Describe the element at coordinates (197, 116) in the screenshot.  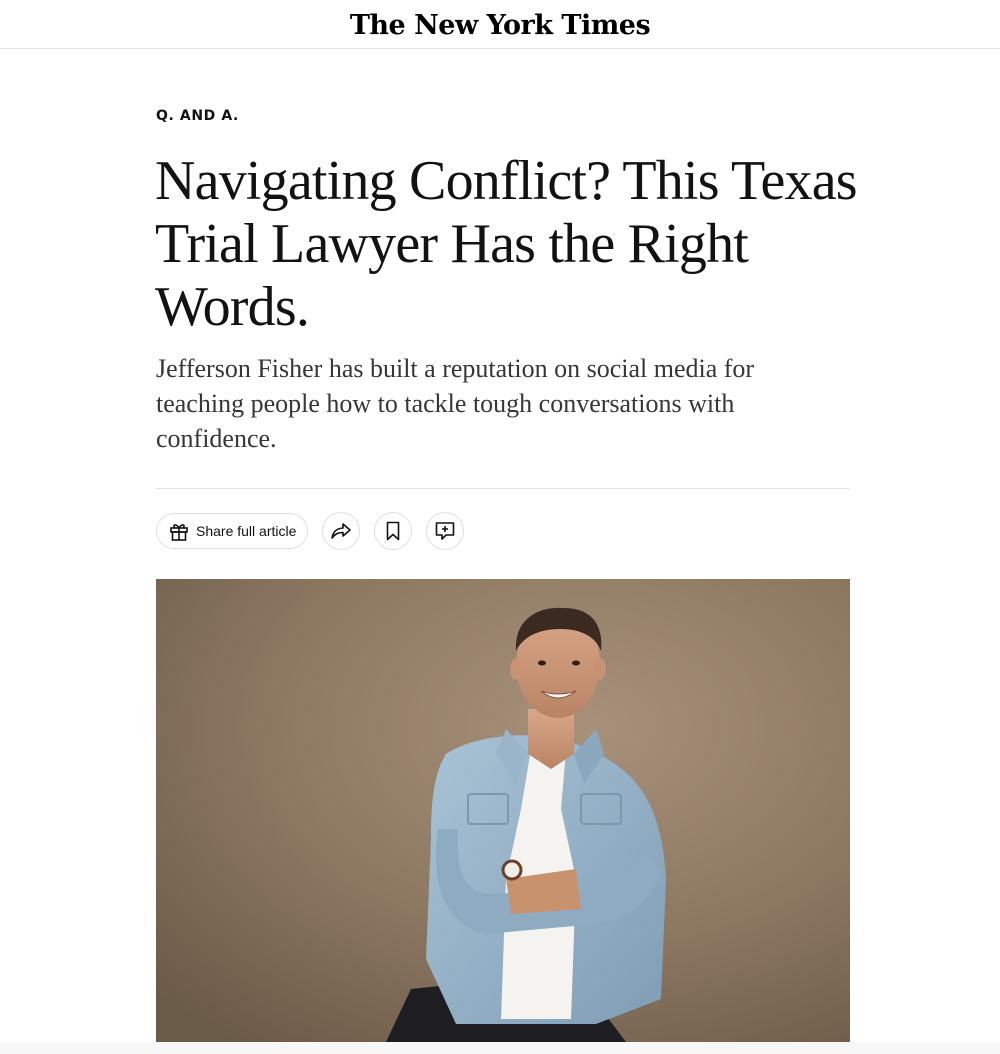
I see `article-kicker: Q. AND A.` at that location.